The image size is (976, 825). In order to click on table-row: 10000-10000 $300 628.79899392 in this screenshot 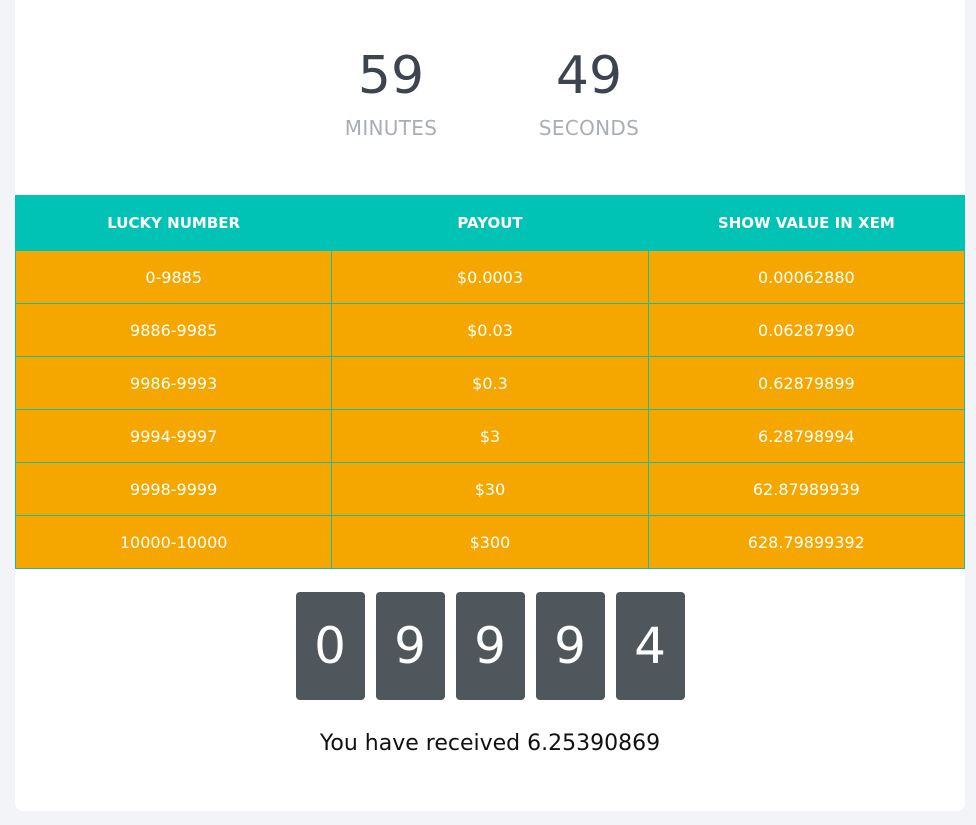, I will do `click(490, 542)`.